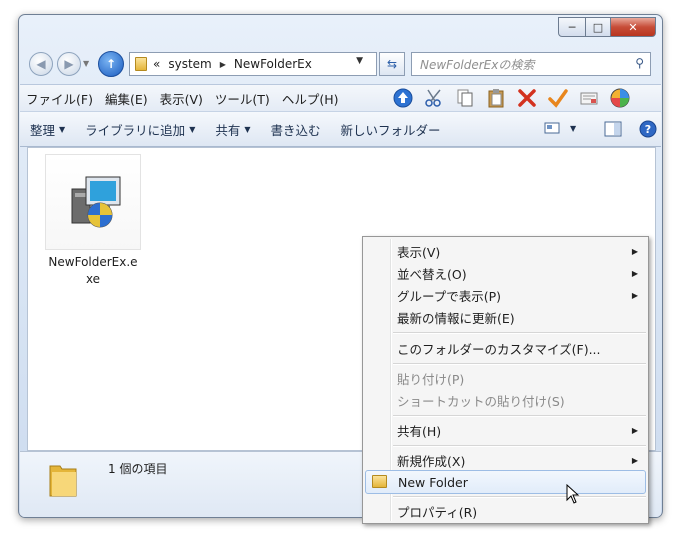 Image resolution: width=684 pixels, height=534 pixels. I want to click on close-button: ✕, so click(633, 27).